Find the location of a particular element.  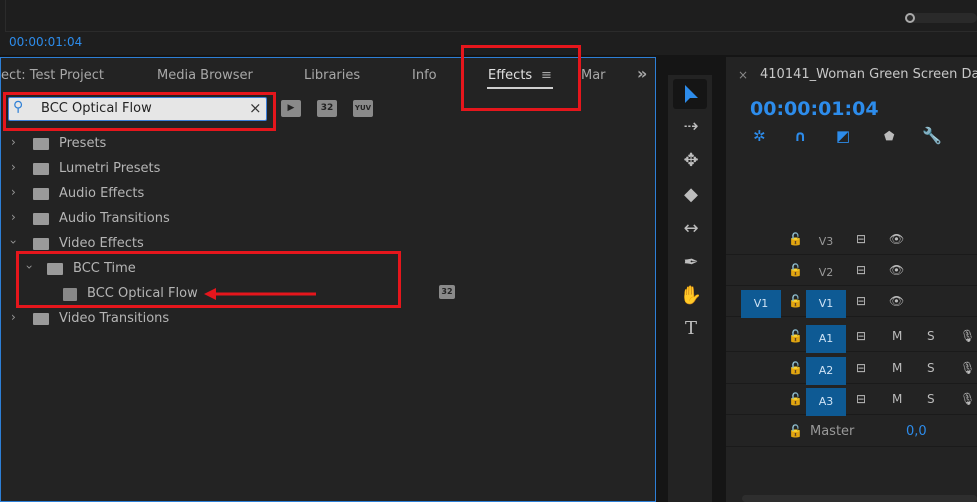

tab-markers: Mar is located at coordinates (593, 75).